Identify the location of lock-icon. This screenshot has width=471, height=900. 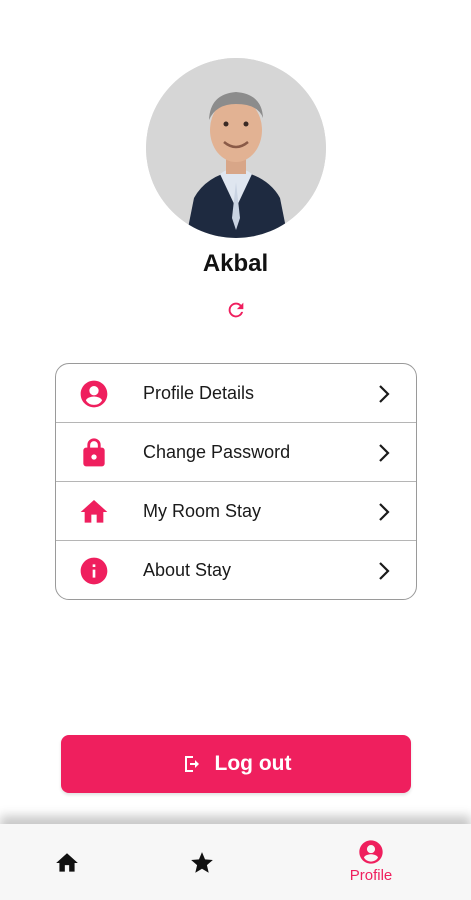
(94, 452).